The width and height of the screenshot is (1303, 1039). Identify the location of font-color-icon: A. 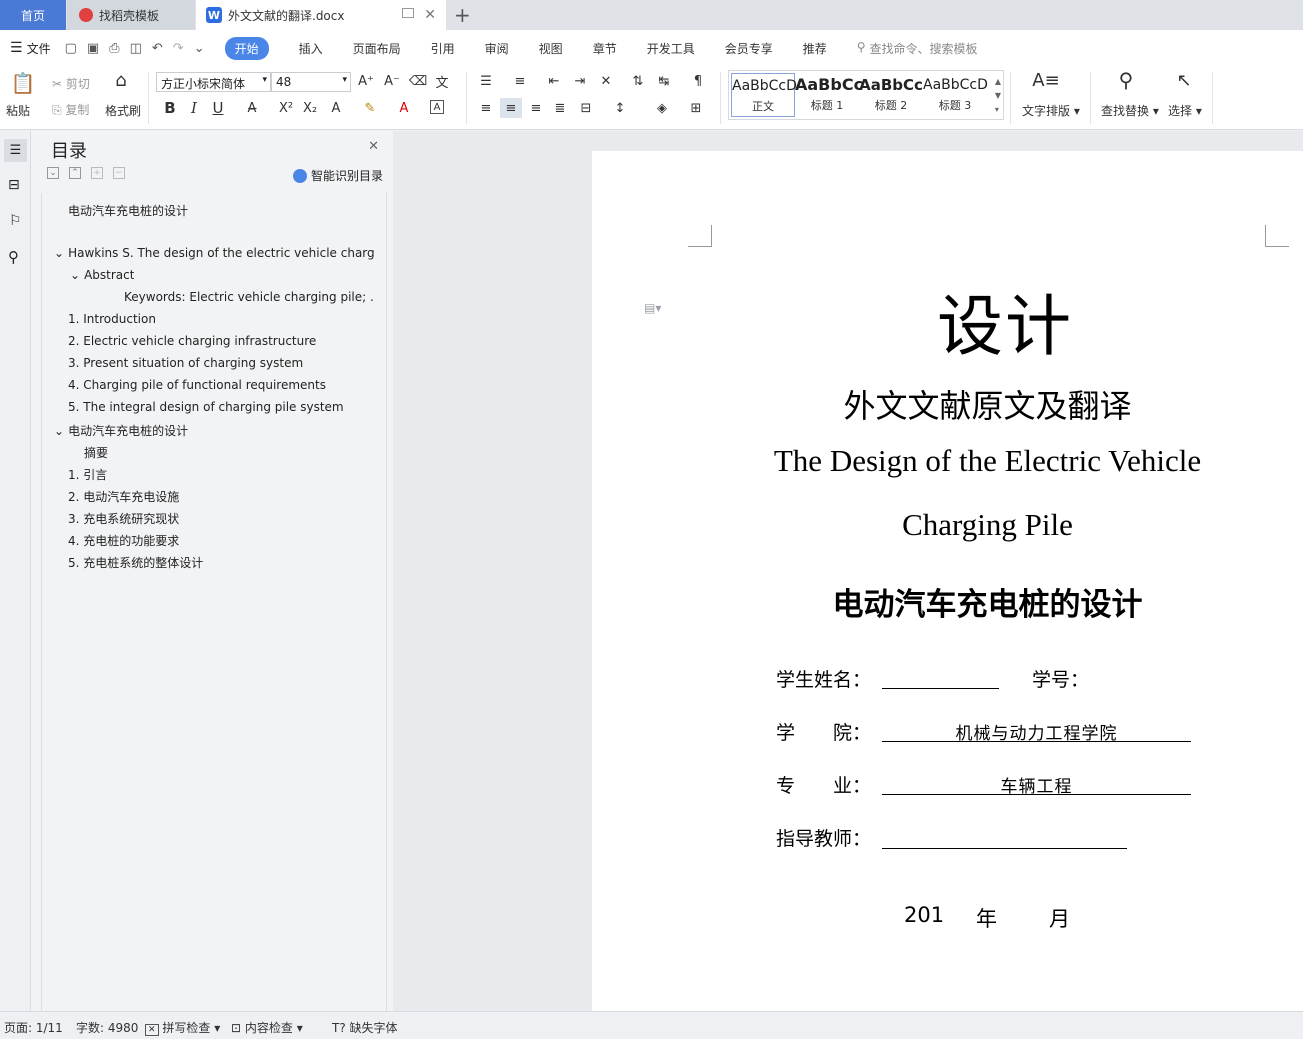
(404, 108).